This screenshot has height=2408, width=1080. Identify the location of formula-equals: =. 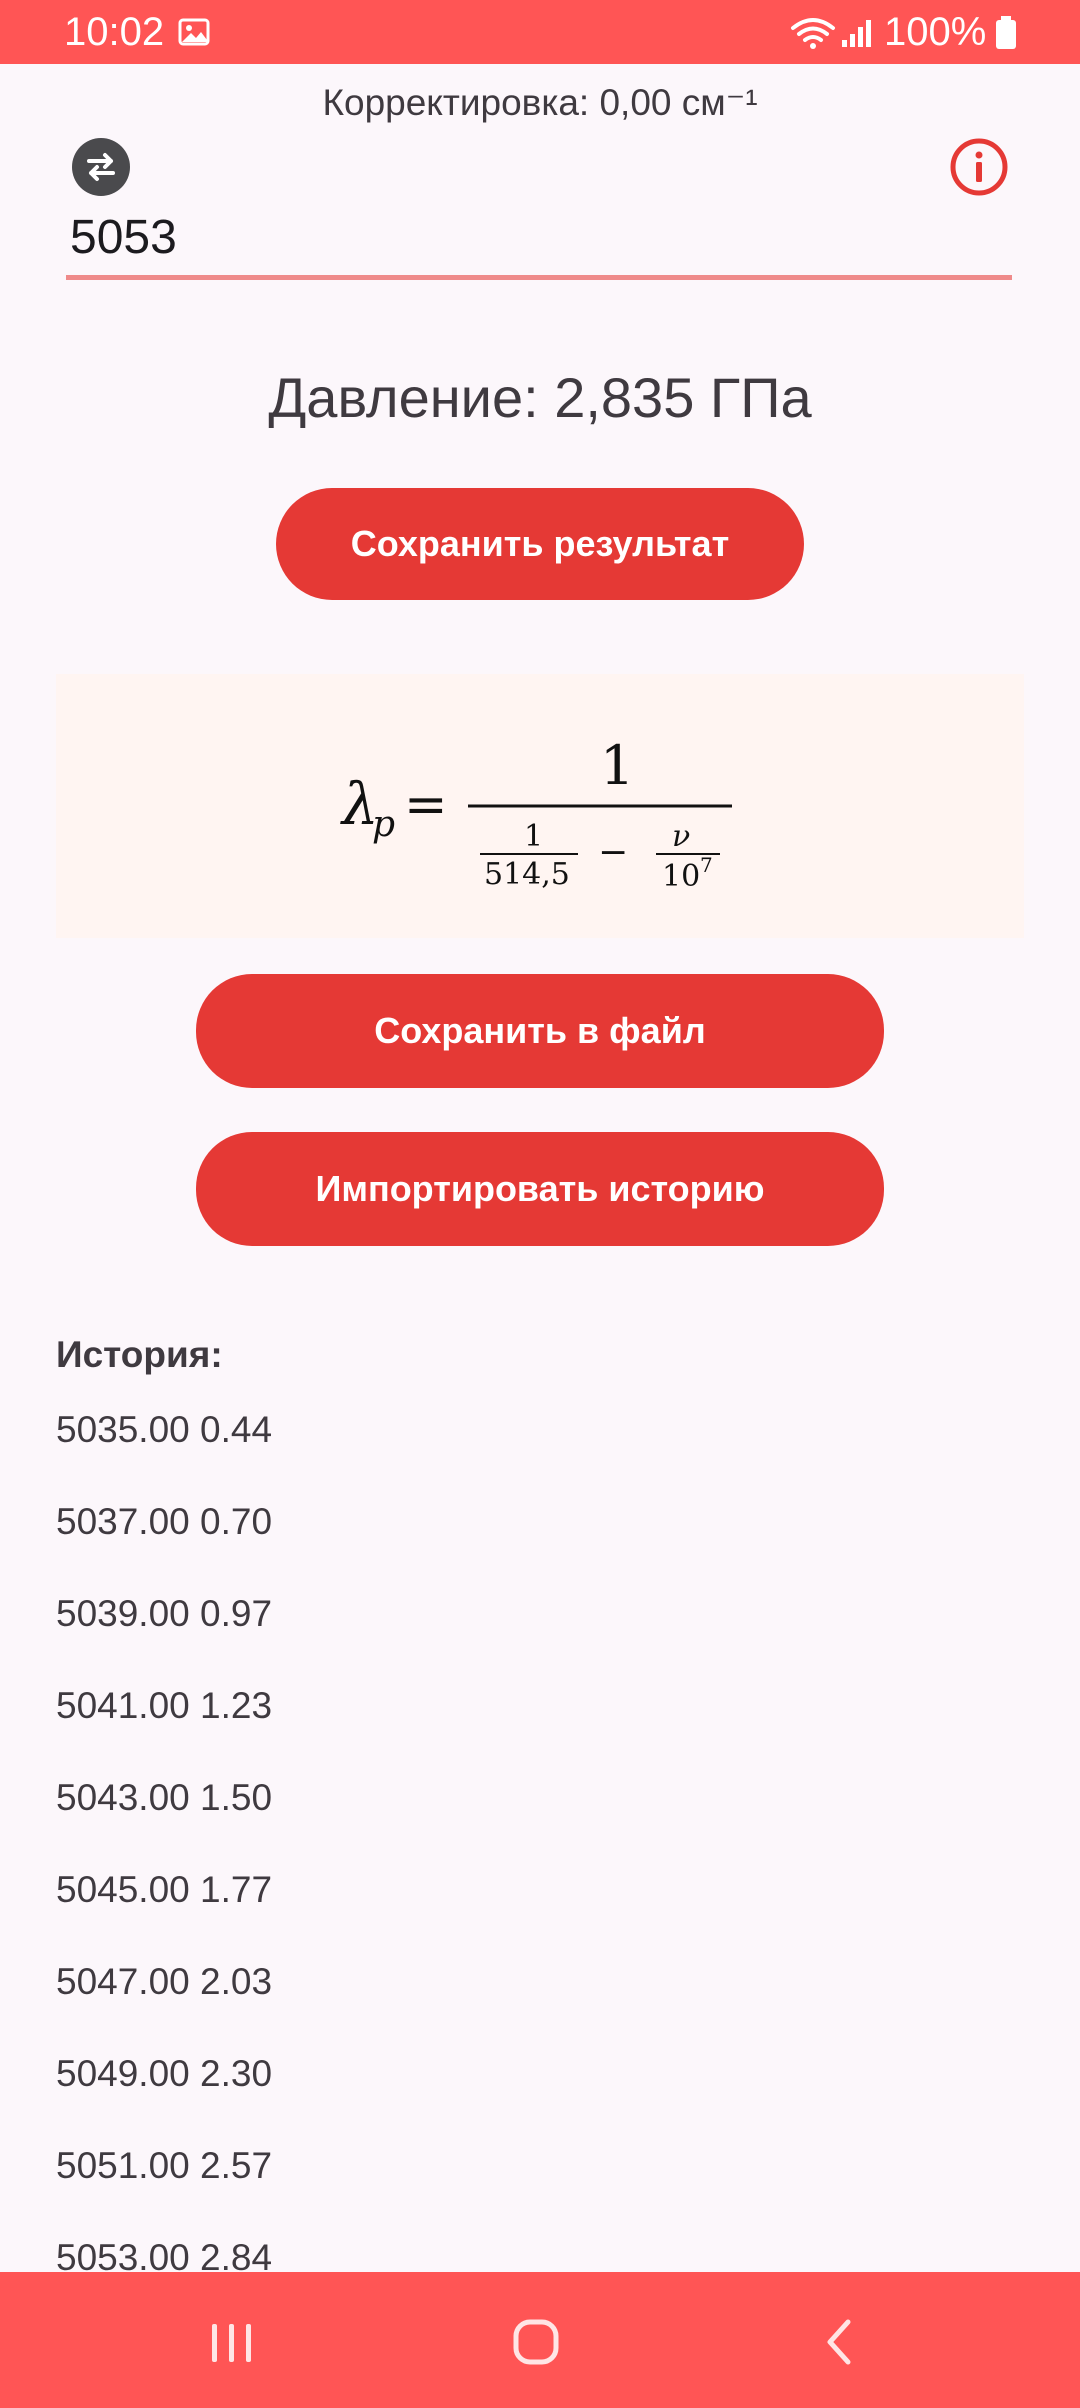
(426, 805).